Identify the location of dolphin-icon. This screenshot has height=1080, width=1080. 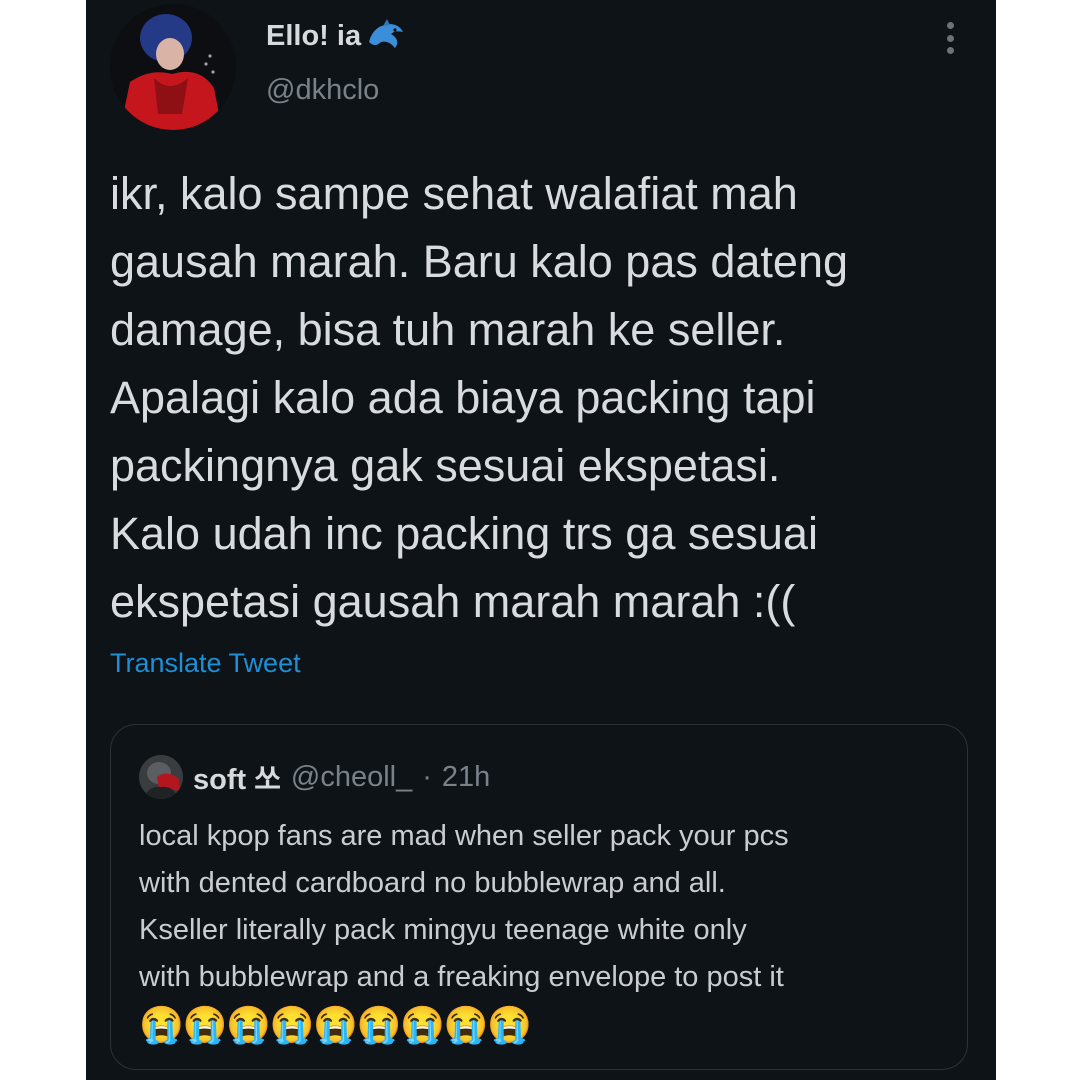
(386, 33).